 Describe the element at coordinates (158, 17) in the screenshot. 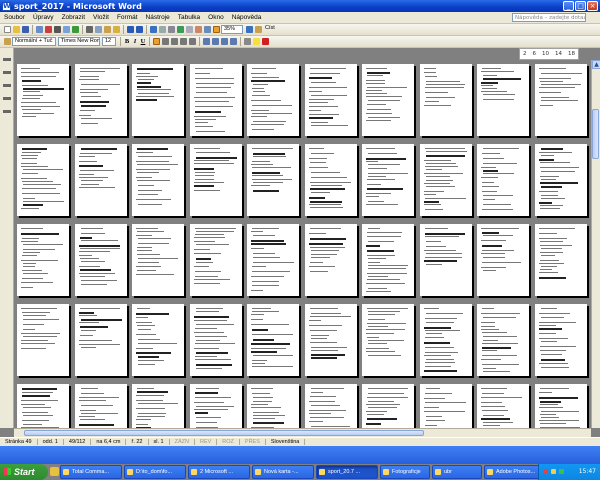

I see `menu-tools: Nástroje` at that location.